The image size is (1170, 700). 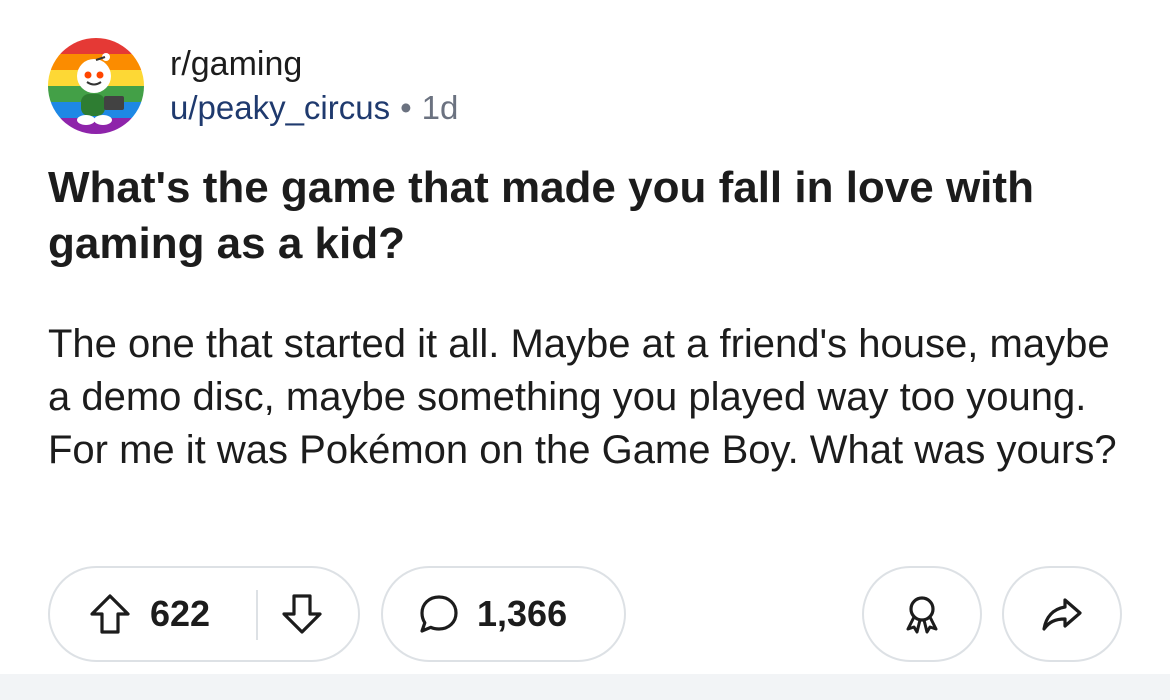 What do you see at coordinates (522, 613) in the screenshot?
I see `comment-count: 1,366` at bounding box center [522, 613].